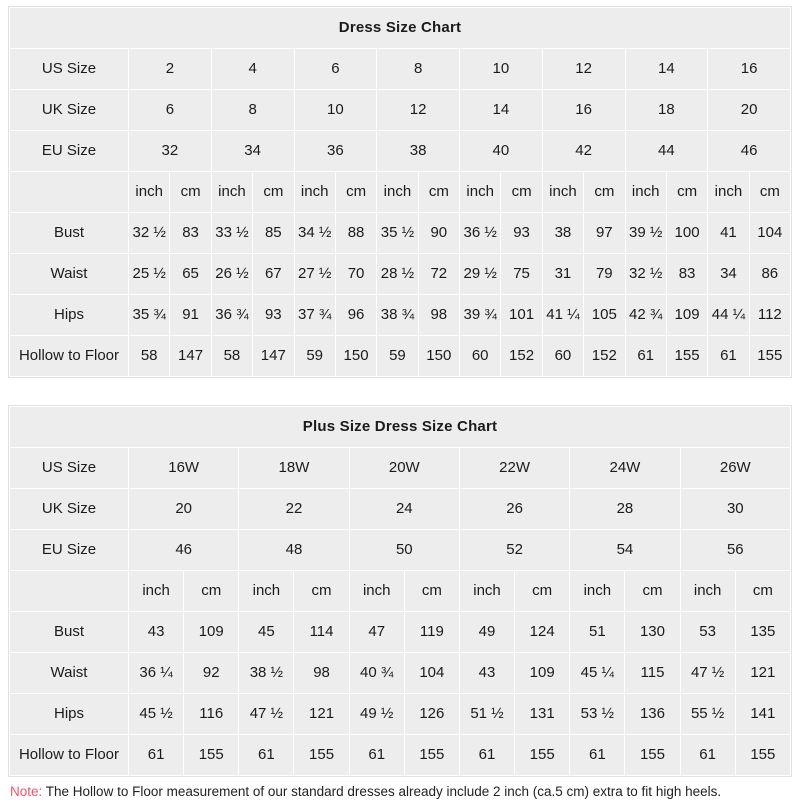  I want to click on plus-title-row: Plus Size Dress Size Chart, so click(400, 427).